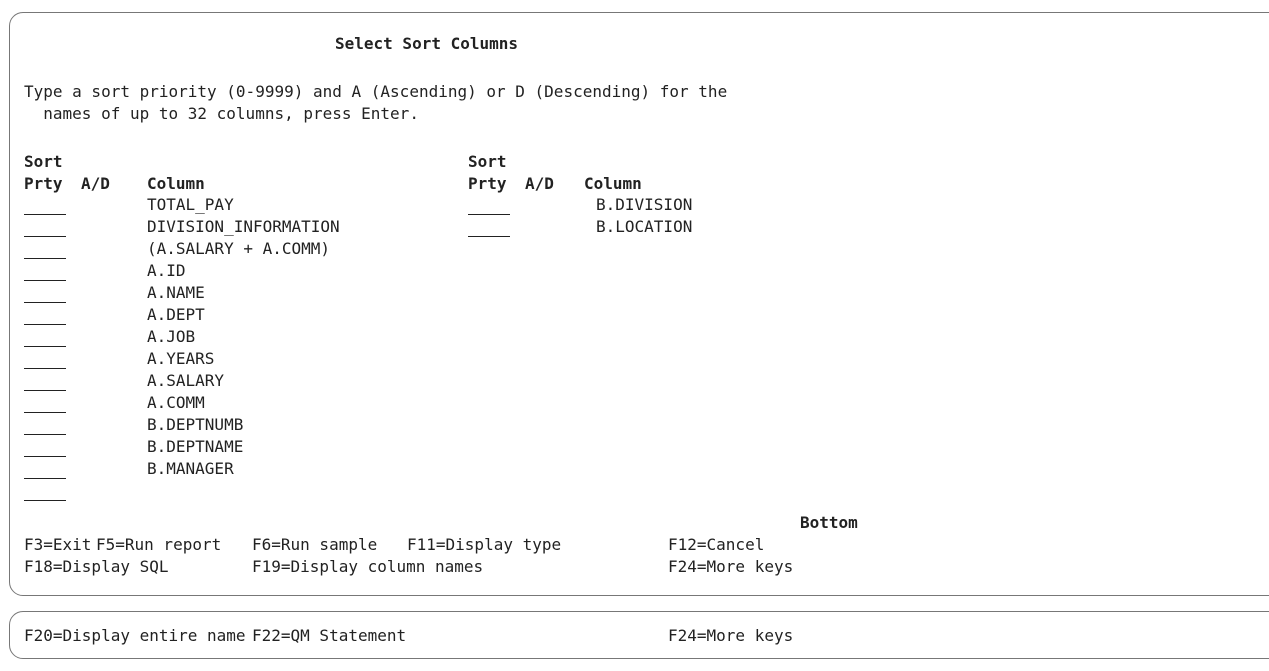  What do you see at coordinates (716, 545) in the screenshot?
I see `f12-key: F12=Cancel` at bounding box center [716, 545].